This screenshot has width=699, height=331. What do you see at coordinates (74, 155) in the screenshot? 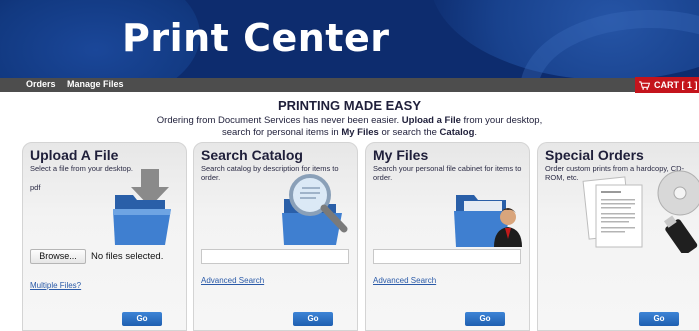
I see `upload-title: Upload A File` at bounding box center [74, 155].